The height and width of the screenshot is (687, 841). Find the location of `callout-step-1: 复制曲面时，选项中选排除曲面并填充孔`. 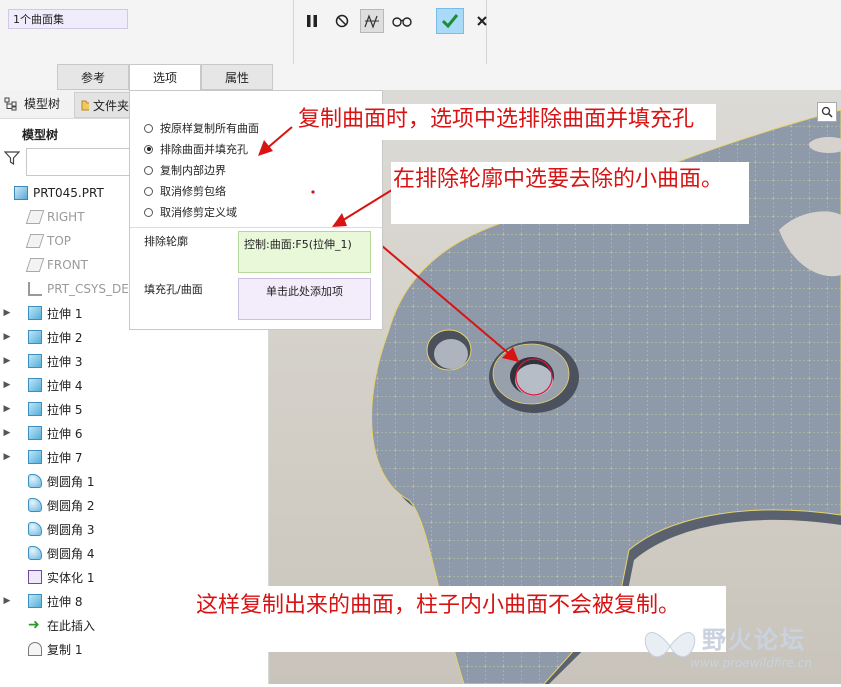

callout-step-1: 复制曲面时，选项中选排除曲面并填充孔 is located at coordinates (505, 122).